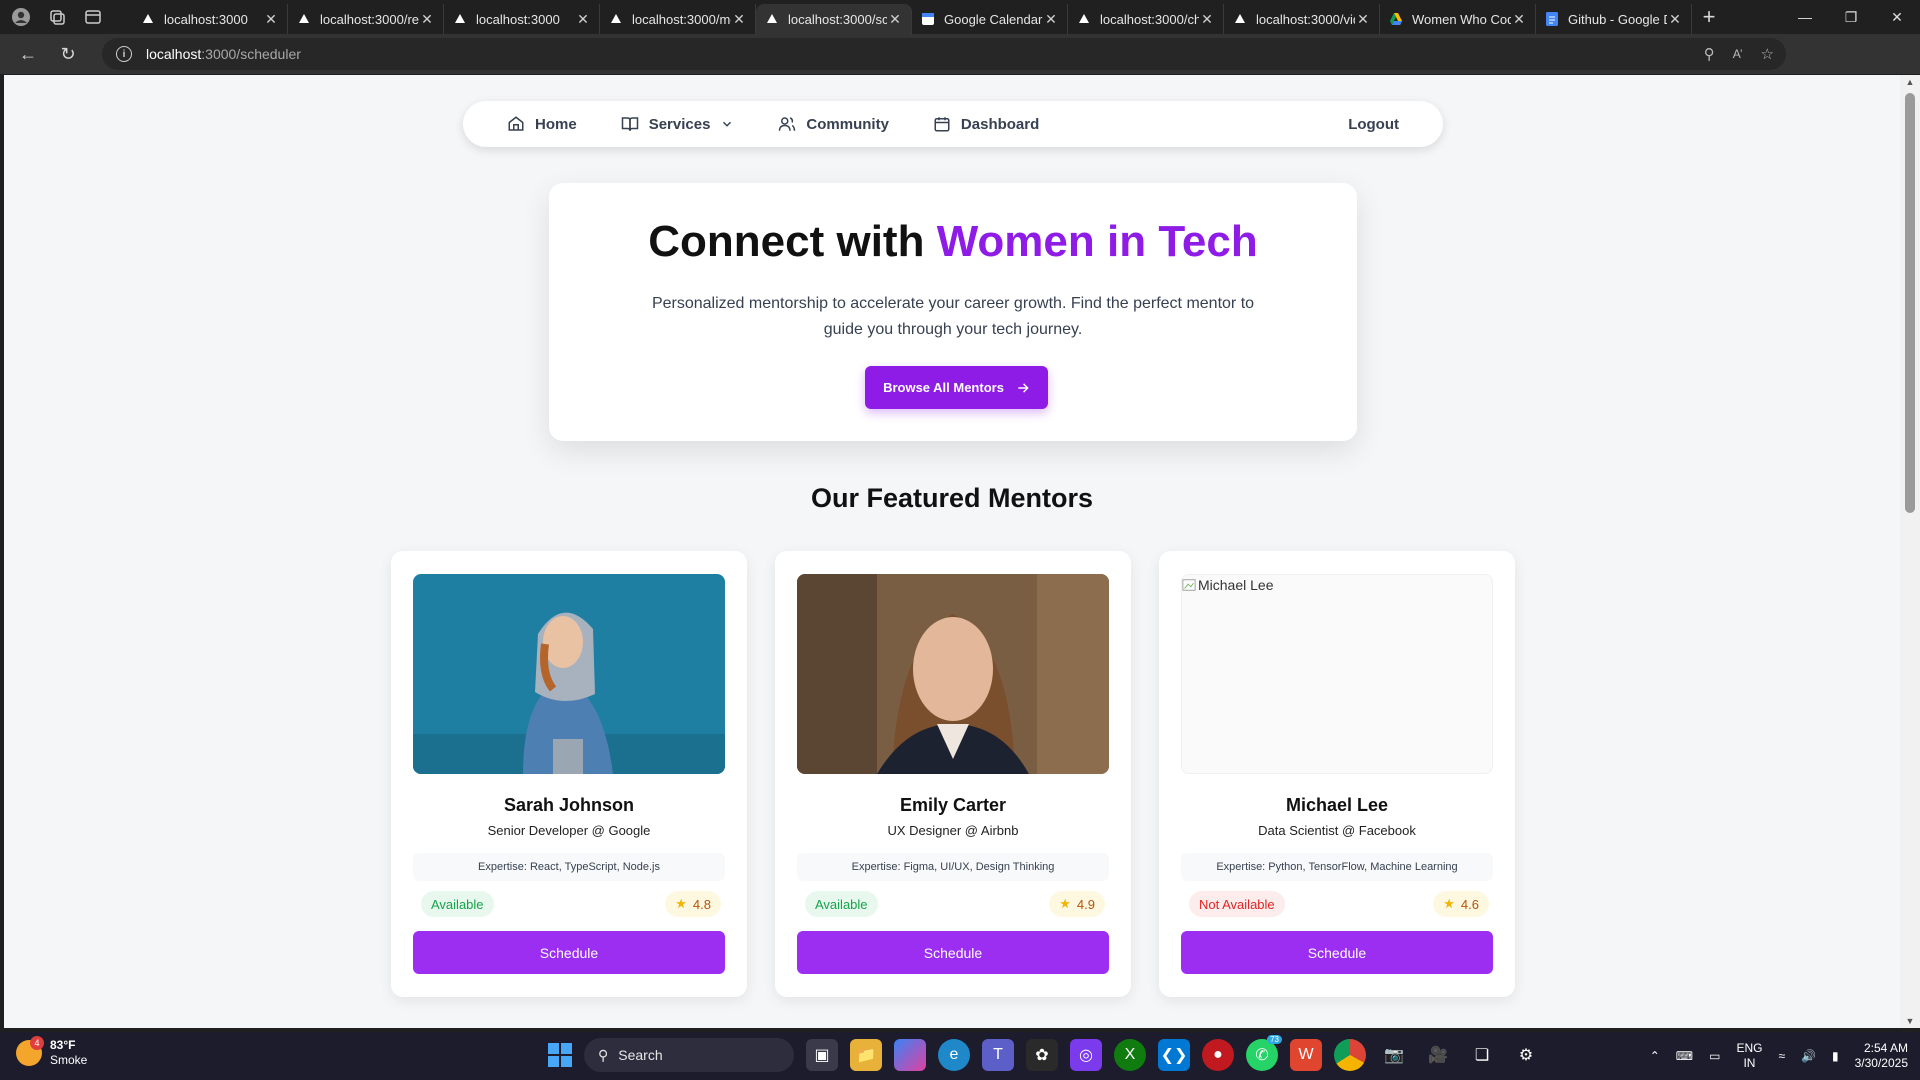 The image size is (1920, 1080). What do you see at coordinates (1910, 551) in the screenshot?
I see `page-scrollbar: ▲ ▼` at bounding box center [1910, 551].